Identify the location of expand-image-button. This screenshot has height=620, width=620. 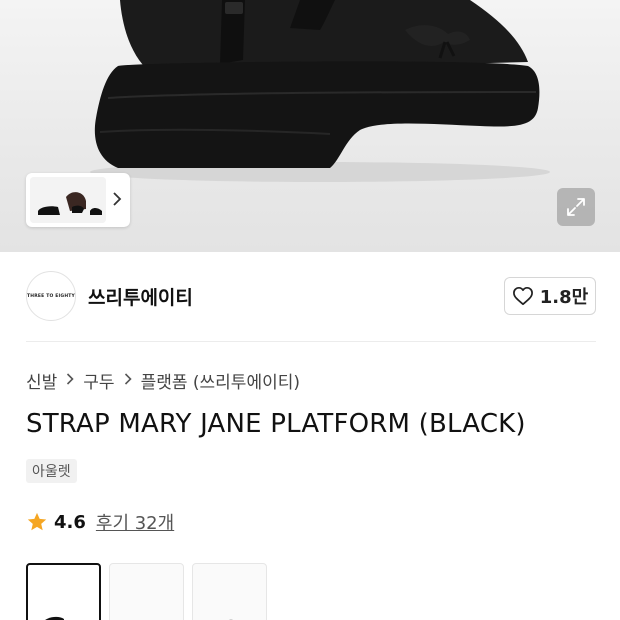
(576, 207).